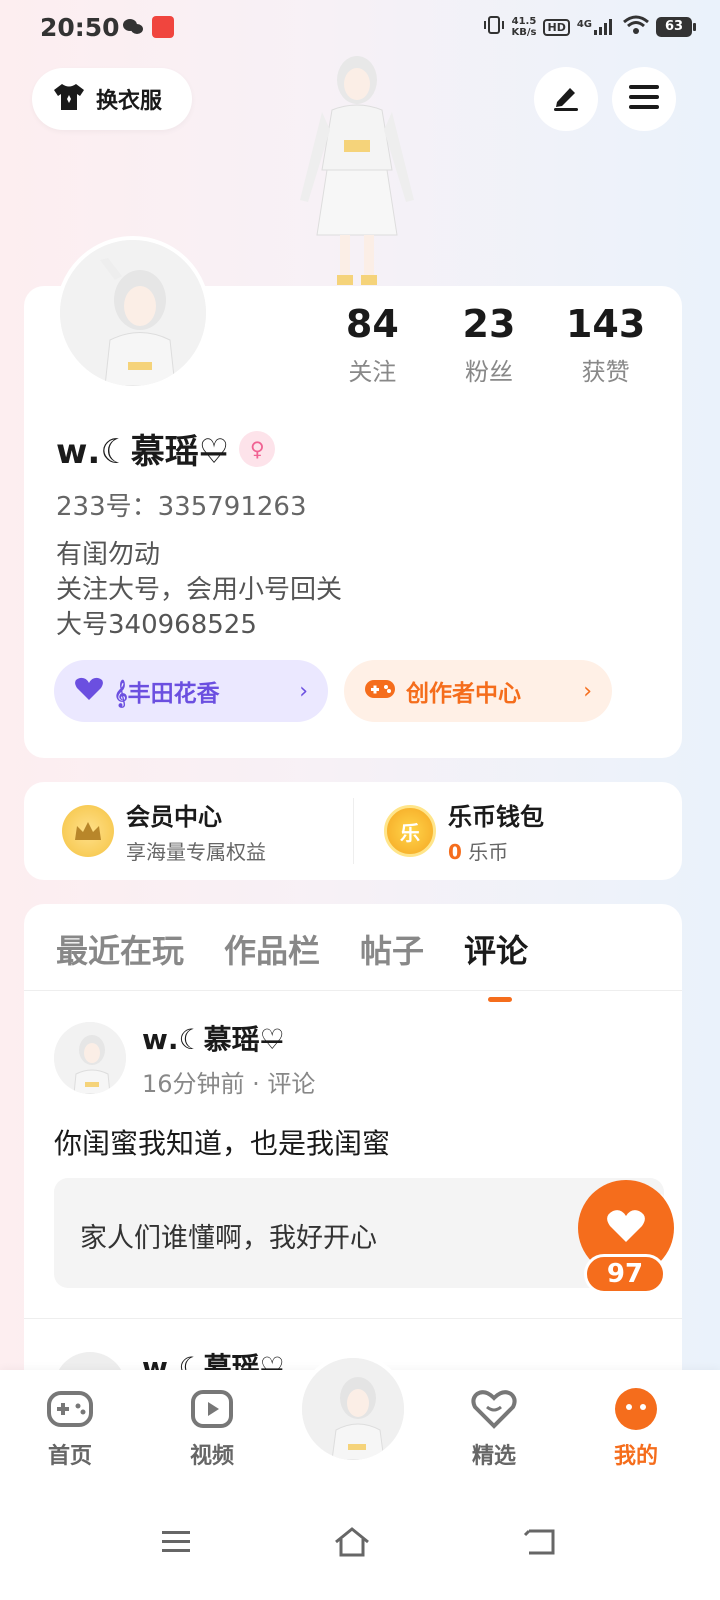 The image size is (720, 1600). Describe the element at coordinates (272, 949) in the screenshot. I see `tab-works: 作品栏` at that location.